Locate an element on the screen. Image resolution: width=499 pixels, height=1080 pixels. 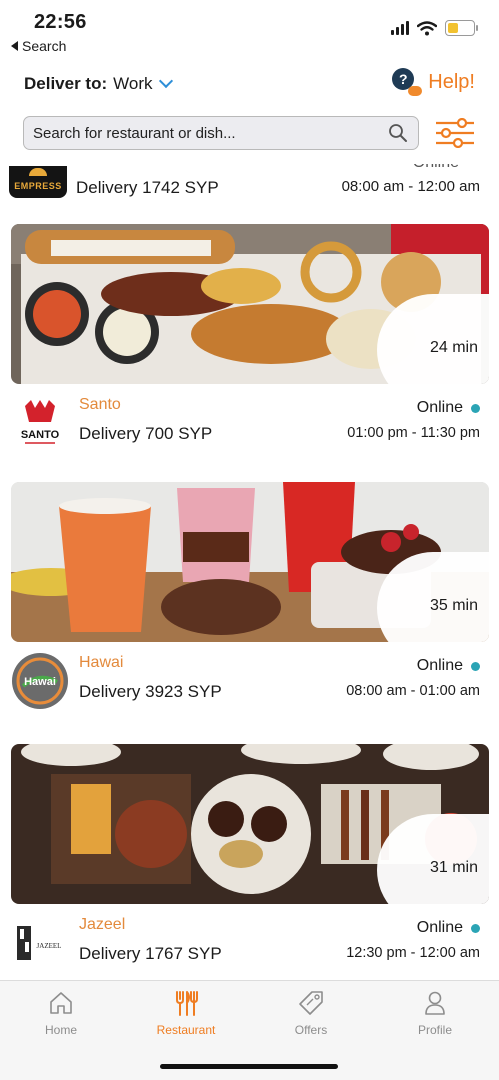
search-icon is located at coordinates (398, 133).